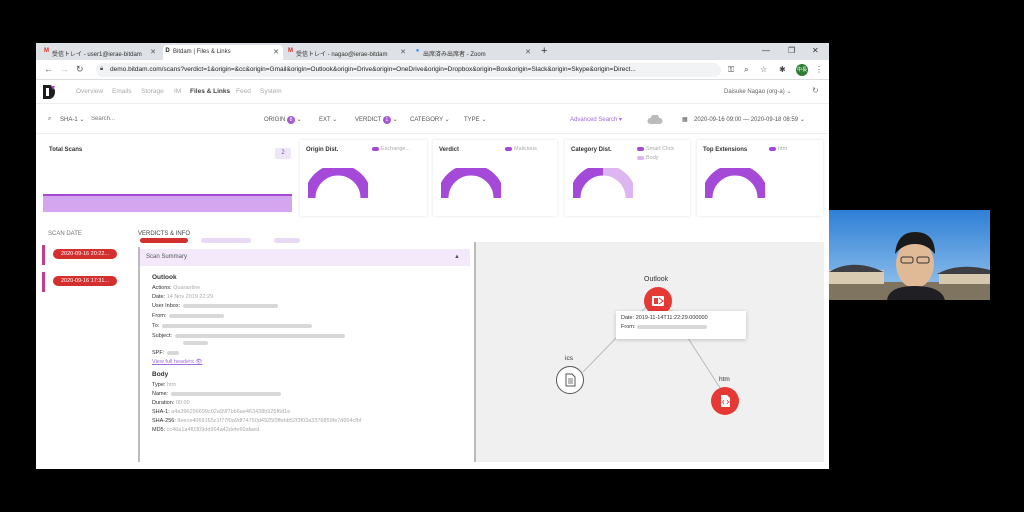 This screenshot has width=1024, height=512. I want to click on document-icon, so click(570, 380).